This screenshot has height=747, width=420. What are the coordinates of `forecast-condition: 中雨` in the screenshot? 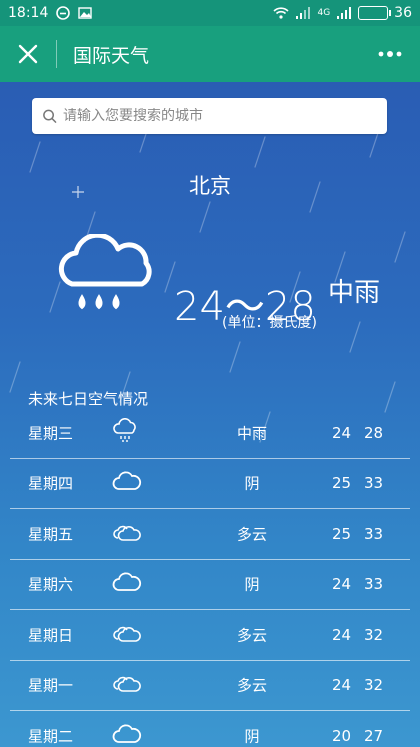 It's located at (251, 433).